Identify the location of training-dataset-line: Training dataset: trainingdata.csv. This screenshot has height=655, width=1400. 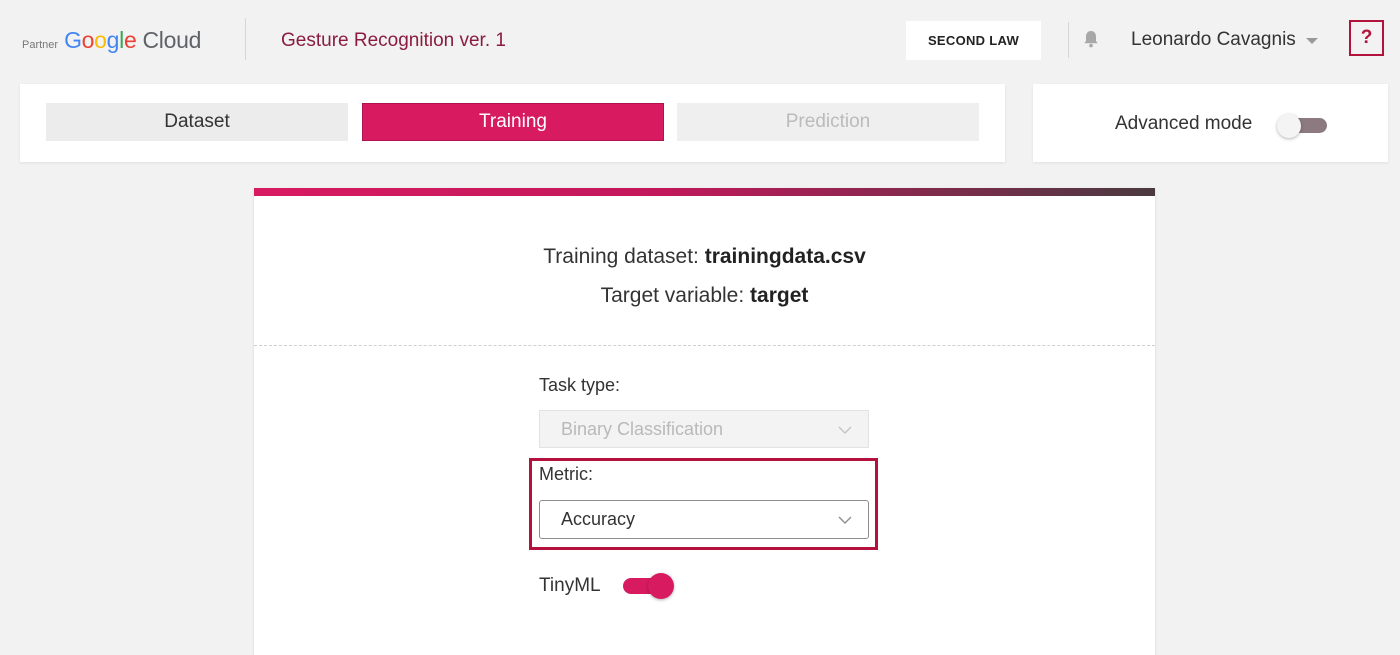
(704, 257).